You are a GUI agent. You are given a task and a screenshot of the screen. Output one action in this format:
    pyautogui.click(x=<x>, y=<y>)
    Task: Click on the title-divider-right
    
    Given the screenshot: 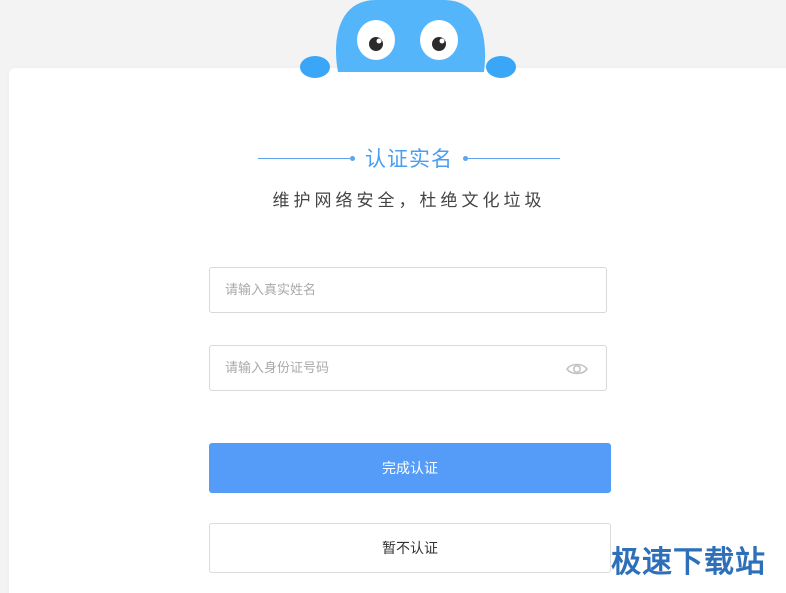 What is the action you would take?
    pyautogui.click(x=514, y=158)
    